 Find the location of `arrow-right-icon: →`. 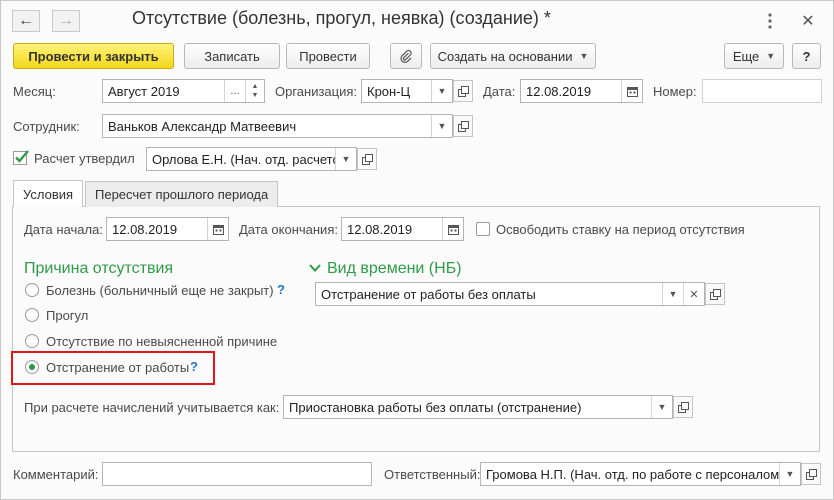

arrow-right-icon: → is located at coordinates (66, 20).